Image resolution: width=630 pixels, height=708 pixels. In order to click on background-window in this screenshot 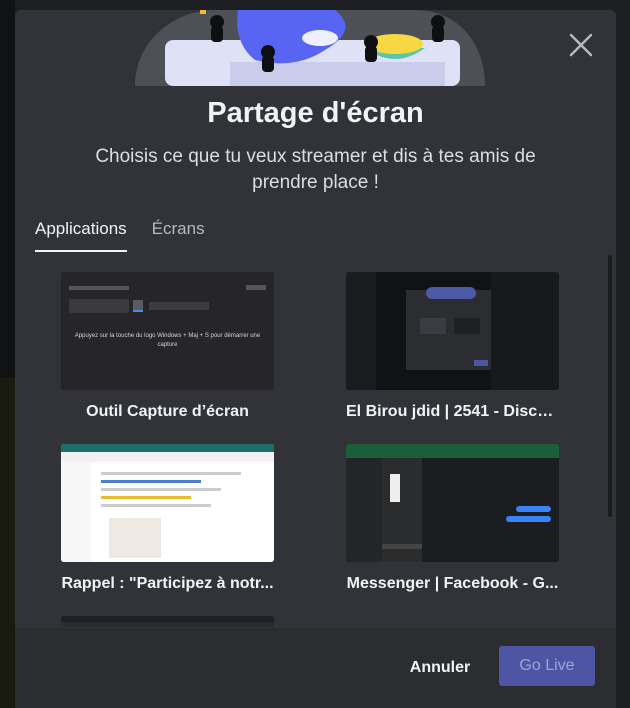, I will do `click(7, 354)`.